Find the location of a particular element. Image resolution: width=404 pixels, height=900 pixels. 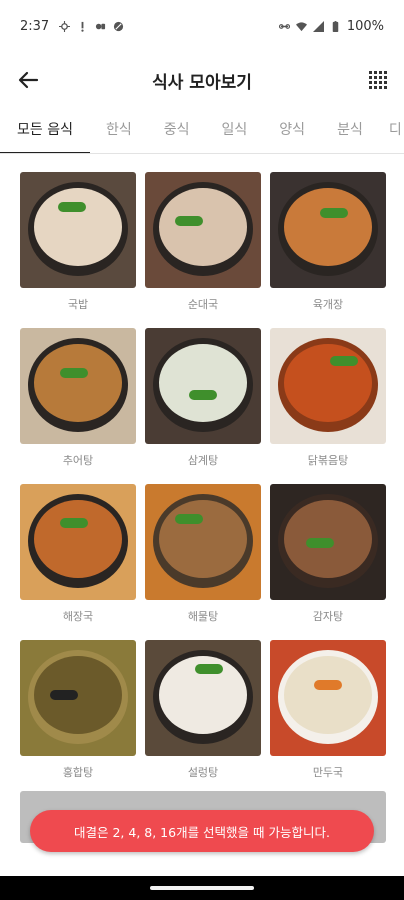

tab-chinese: 중식 is located at coordinates (177, 130).